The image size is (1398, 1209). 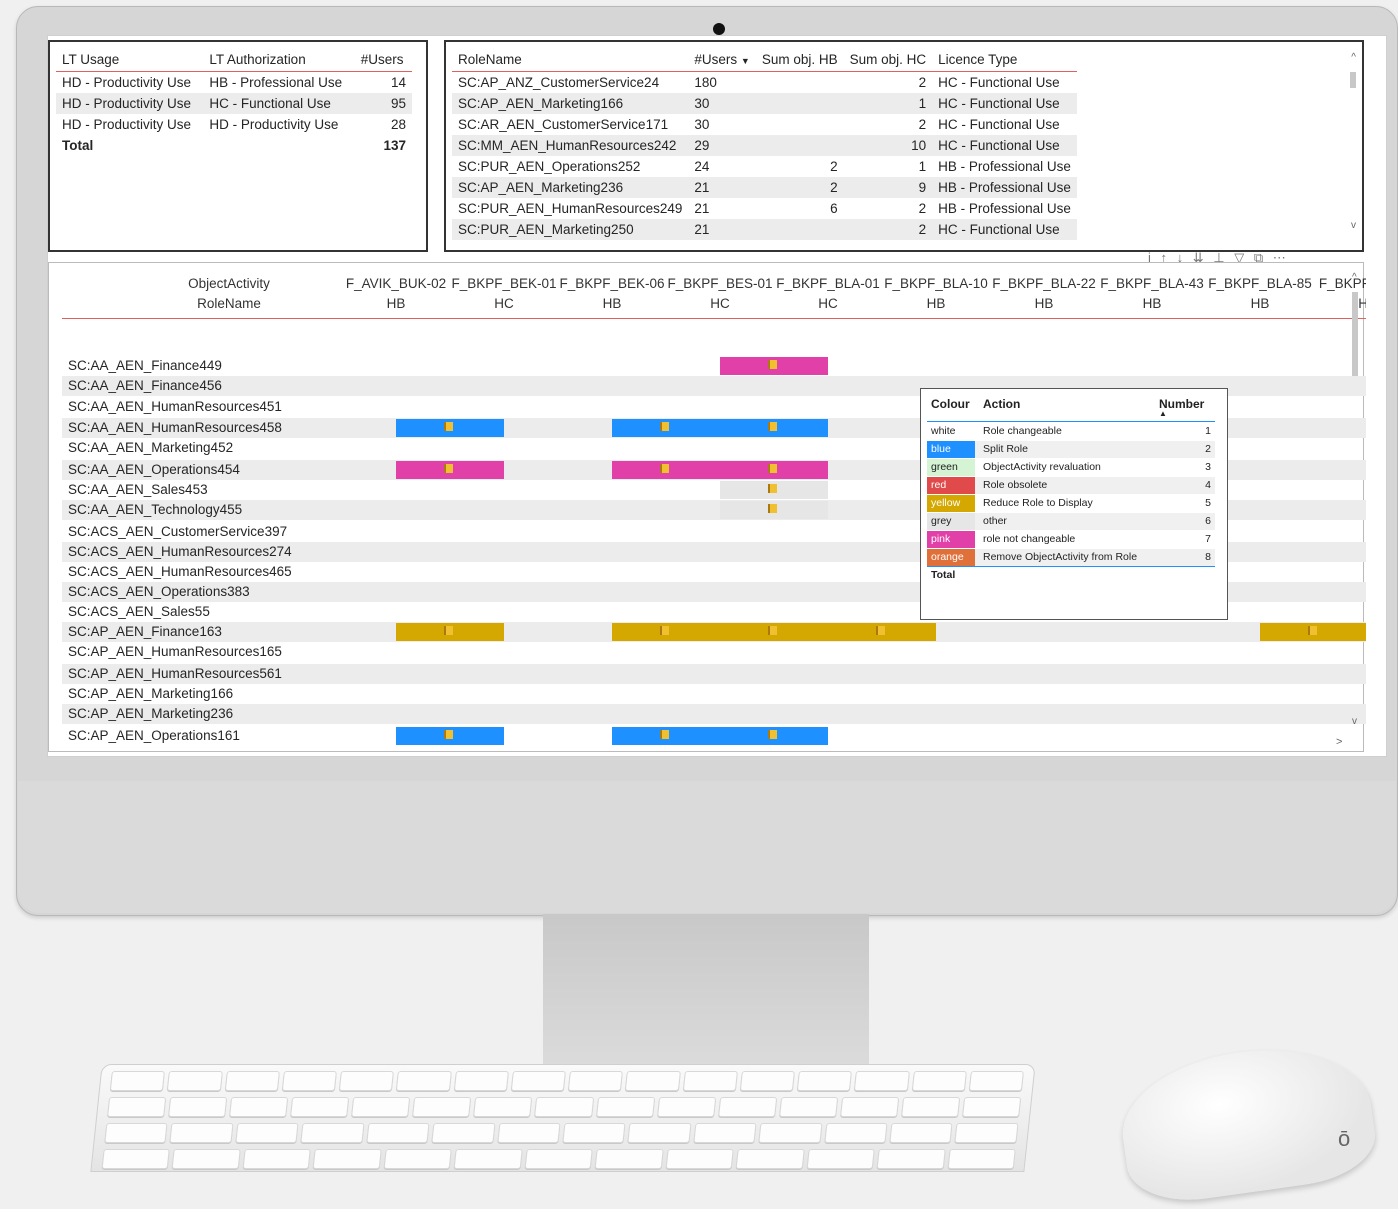 What do you see at coordinates (888, 60) in the screenshot?
I see `col-sum-hc: Sum obj. HC` at bounding box center [888, 60].